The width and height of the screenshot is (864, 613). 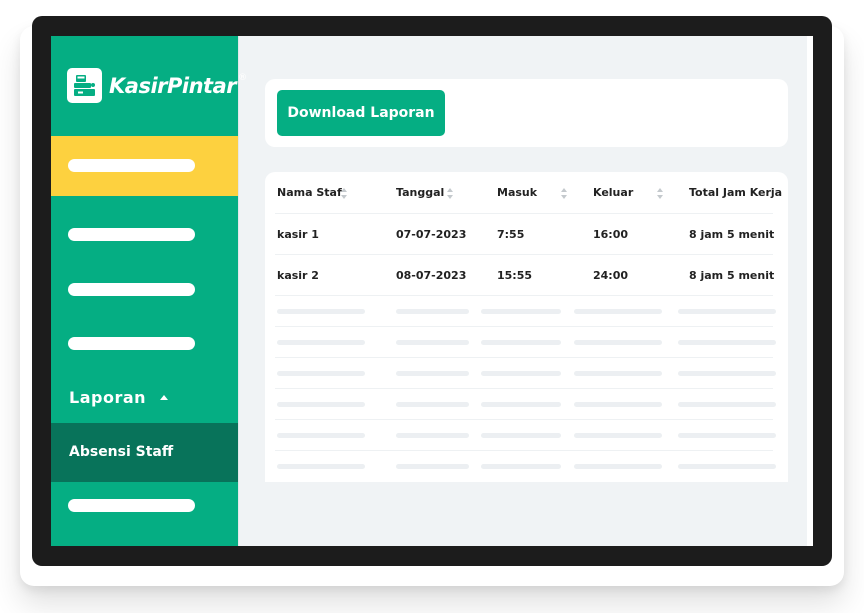 What do you see at coordinates (121, 452) in the screenshot?
I see `sidebar-subitem-label: Absensi Staff` at bounding box center [121, 452].